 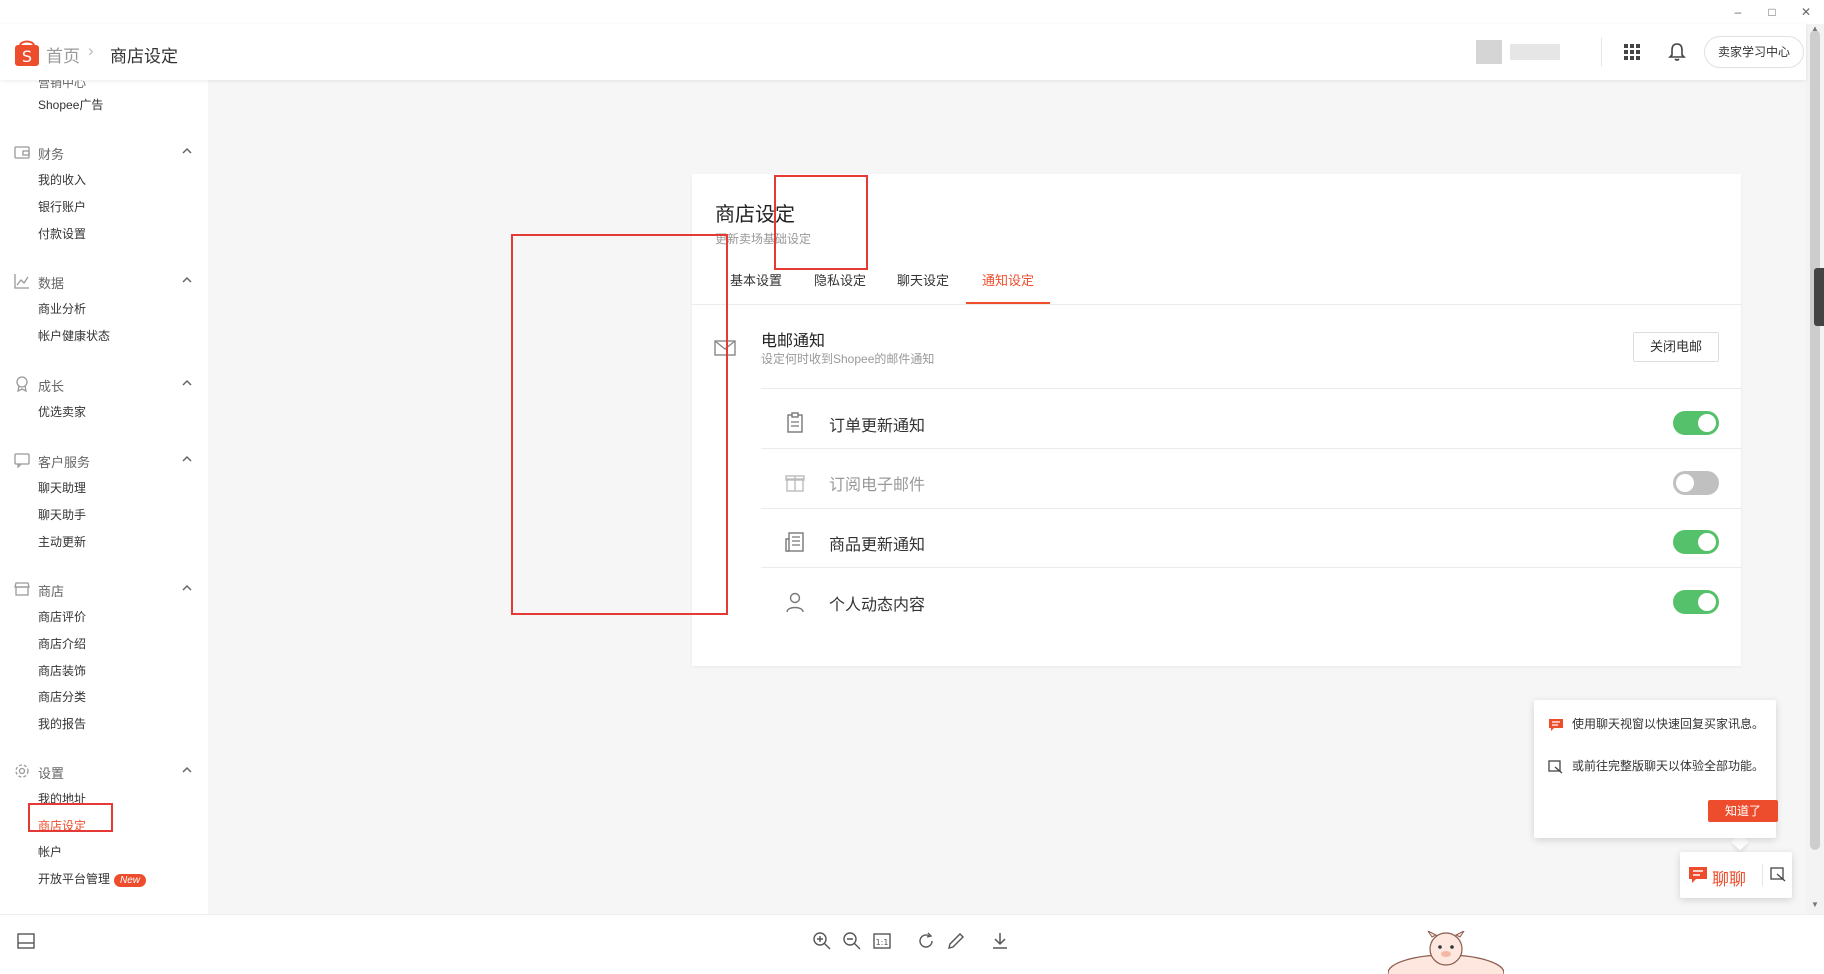 What do you see at coordinates (1668, 724) in the screenshot?
I see `chat-tip-line-1: 使用聊天视窗以快速回复买家讯息。` at bounding box center [1668, 724].